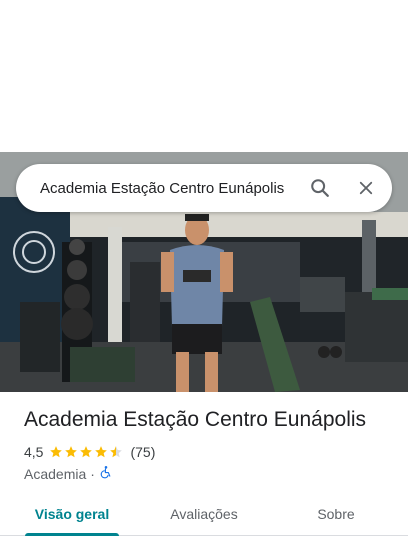 This screenshot has width=408, height=544. What do you see at coordinates (142, 452) in the screenshot?
I see `review-count: (75)` at bounding box center [142, 452].